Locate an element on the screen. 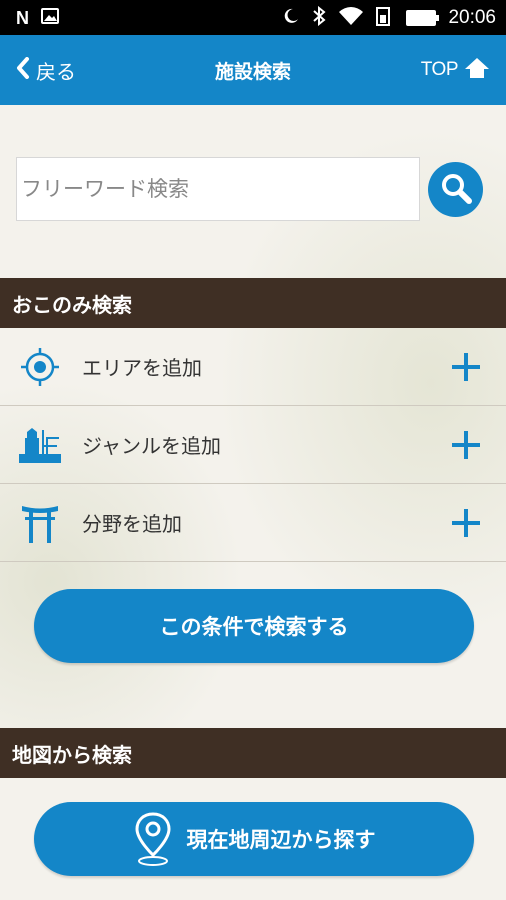 The width and height of the screenshot is (506, 900). notification-n-icon: N is located at coordinates (22, 17).